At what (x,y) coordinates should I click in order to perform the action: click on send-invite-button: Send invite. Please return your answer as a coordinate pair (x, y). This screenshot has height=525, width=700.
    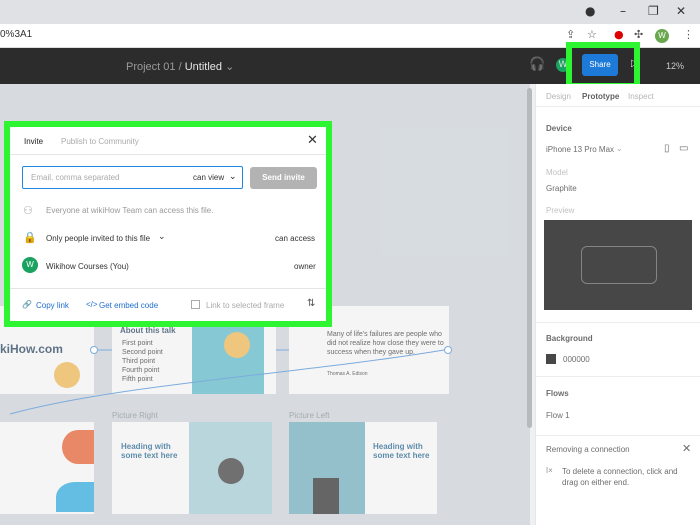
    Looking at the image, I should click on (283, 178).